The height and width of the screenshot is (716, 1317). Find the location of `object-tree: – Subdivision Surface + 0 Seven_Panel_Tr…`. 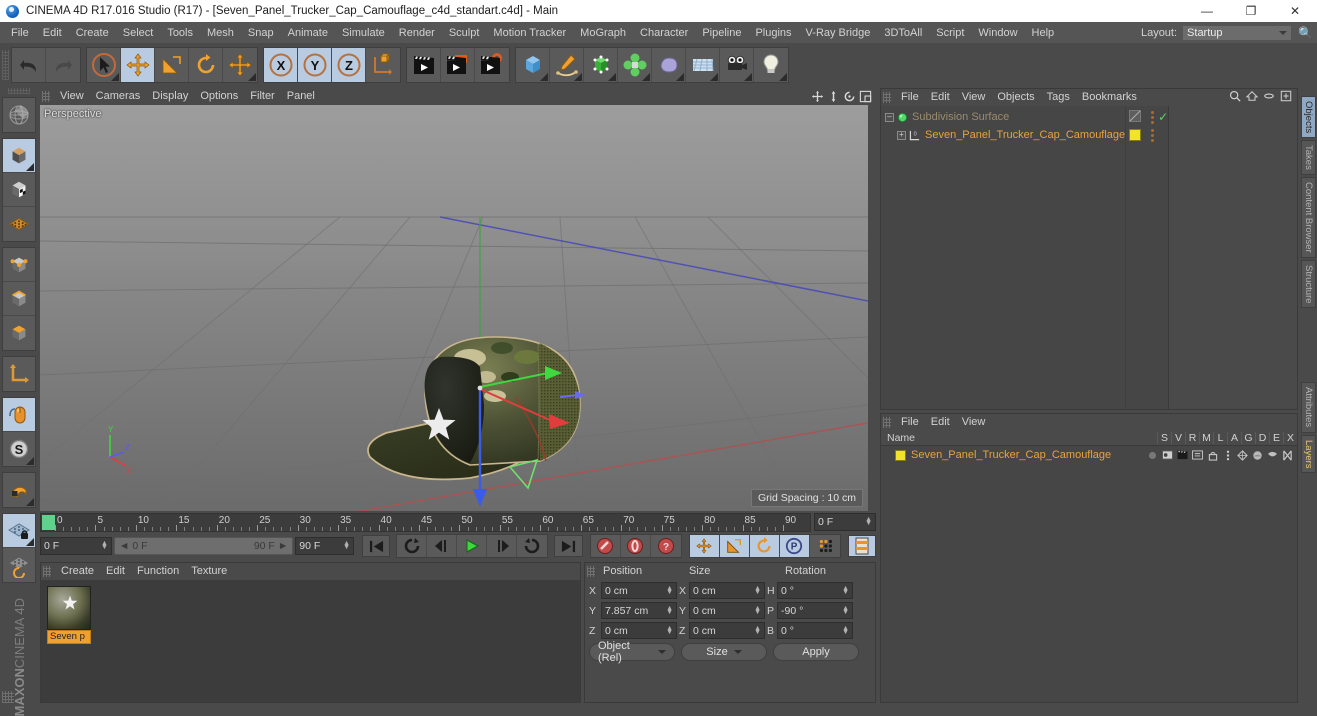

object-tree: – Subdivision Surface + 0 Seven_Panel_Tr… is located at coordinates (1089, 257).